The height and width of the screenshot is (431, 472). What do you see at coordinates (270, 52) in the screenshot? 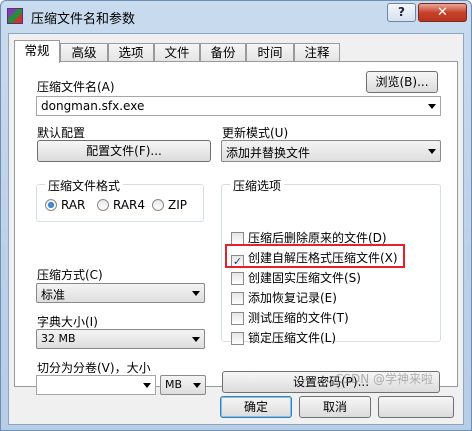
I see `tab-time: 时间` at bounding box center [270, 52].